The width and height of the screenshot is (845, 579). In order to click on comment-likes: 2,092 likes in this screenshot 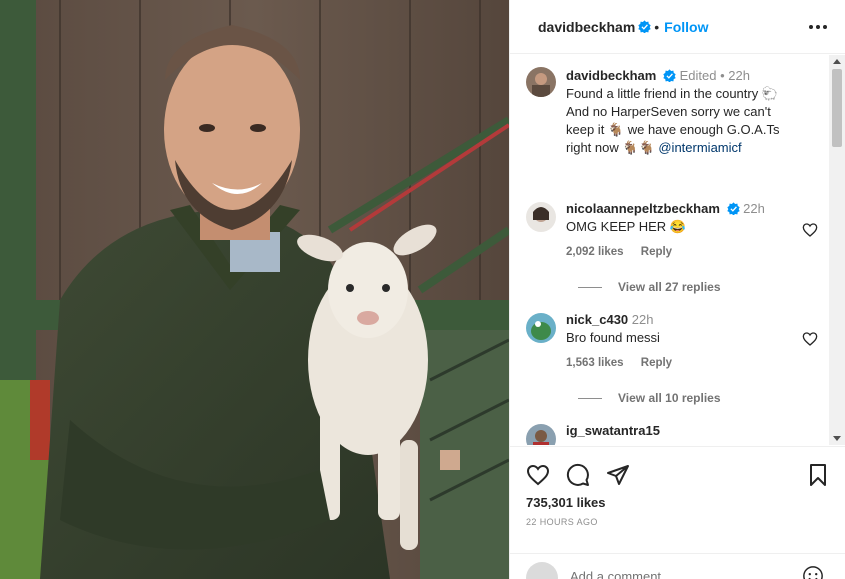, I will do `click(595, 252)`.